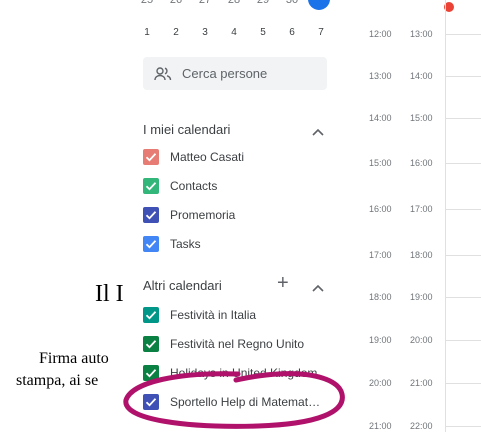 This screenshot has width=481, height=432. What do you see at coordinates (292, 32) in the screenshot?
I see `mini-calendar-day: 6` at bounding box center [292, 32].